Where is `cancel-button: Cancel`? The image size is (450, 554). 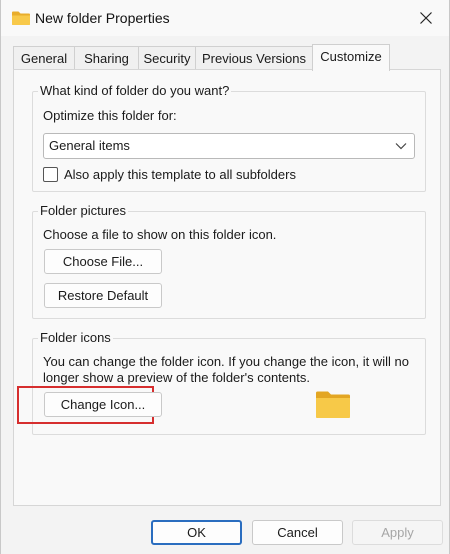
cancel-button: Cancel is located at coordinates (297, 532).